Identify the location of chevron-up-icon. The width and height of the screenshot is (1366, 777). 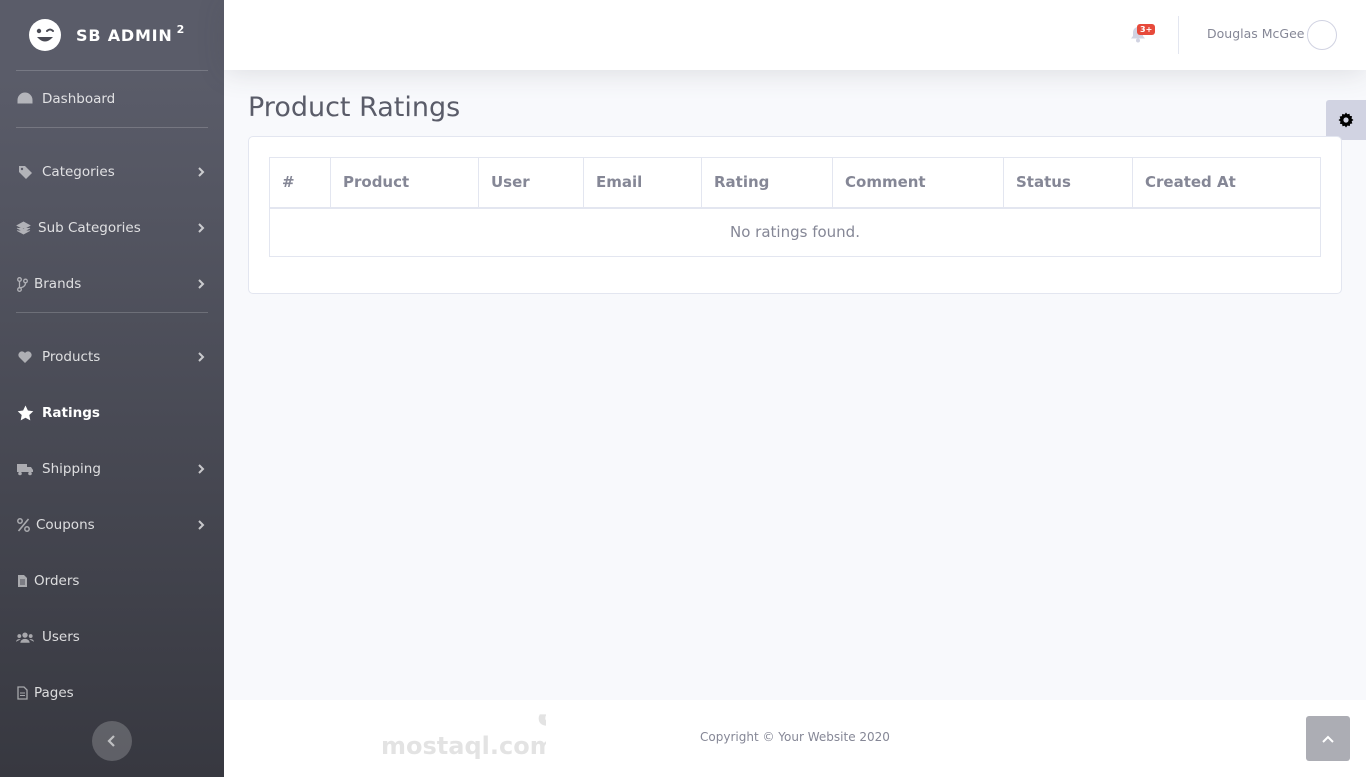
(1328, 739).